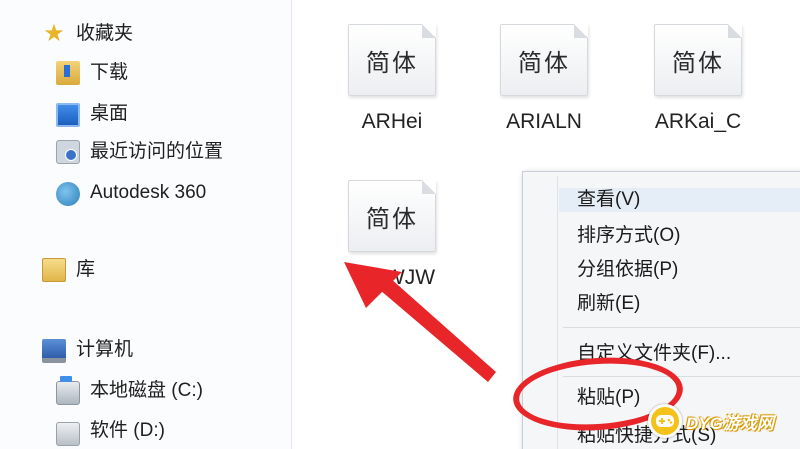 The height and width of the screenshot is (449, 800). I want to click on menu-item-group-by: 分组依据(P), so click(627, 270).